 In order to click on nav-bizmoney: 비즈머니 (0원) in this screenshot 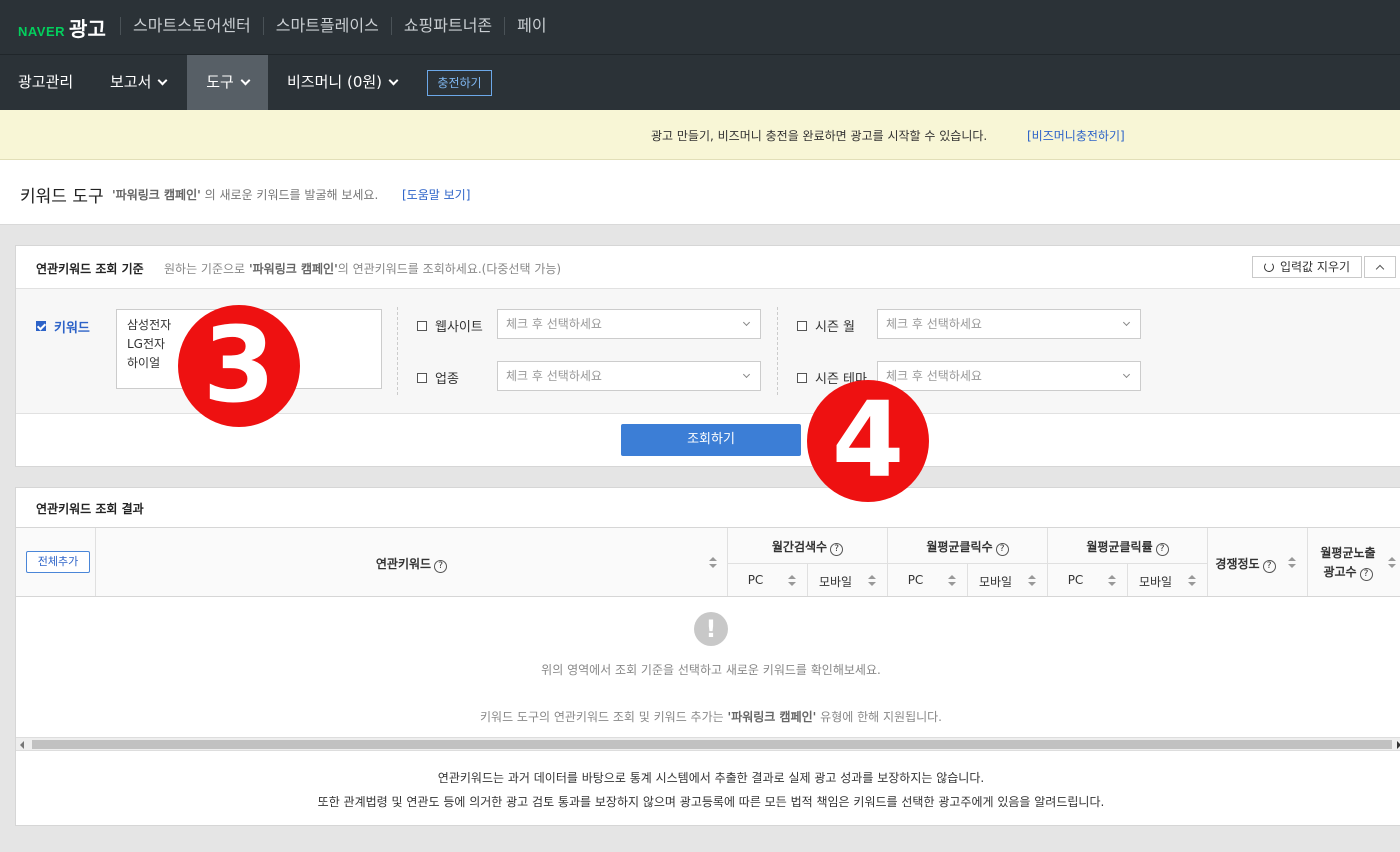, I will do `click(343, 82)`.